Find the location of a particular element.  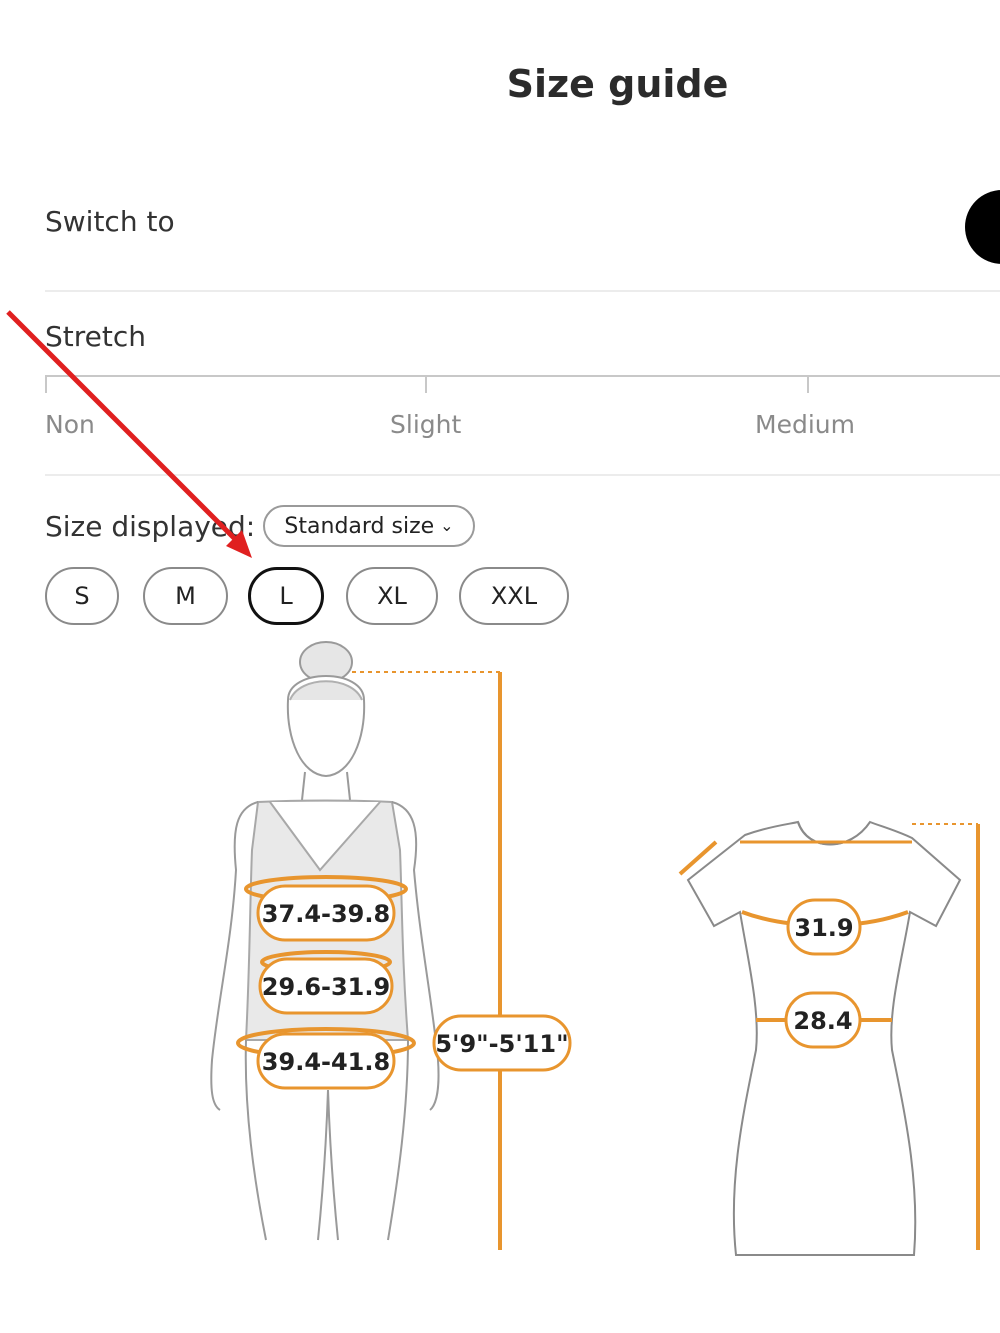

annotation-arrow is located at coordinates (129, 434).